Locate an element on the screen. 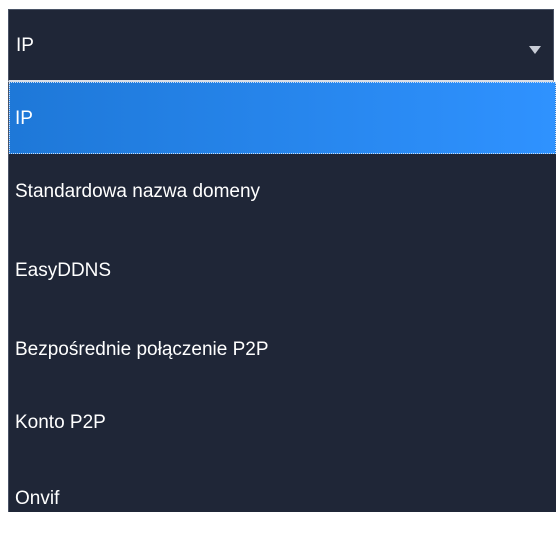 This screenshot has width=556, height=535. option-onvif: Onvif is located at coordinates (282, 498).